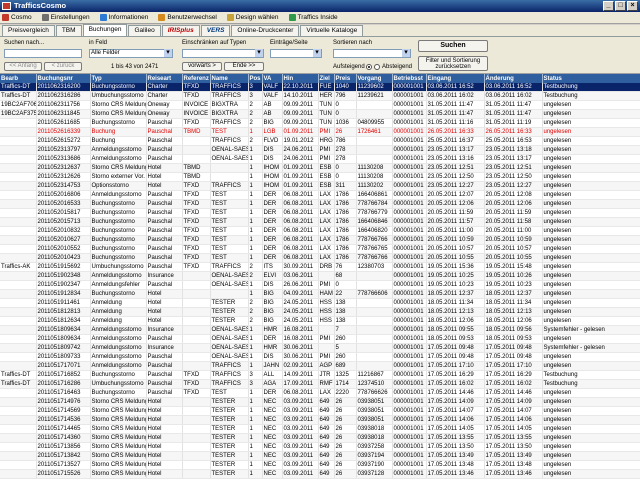 The image size is (640, 503). What do you see at coordinates (272, 78) in the screenshot?
I see `column-header: VA` at bounding box center [272, 78].